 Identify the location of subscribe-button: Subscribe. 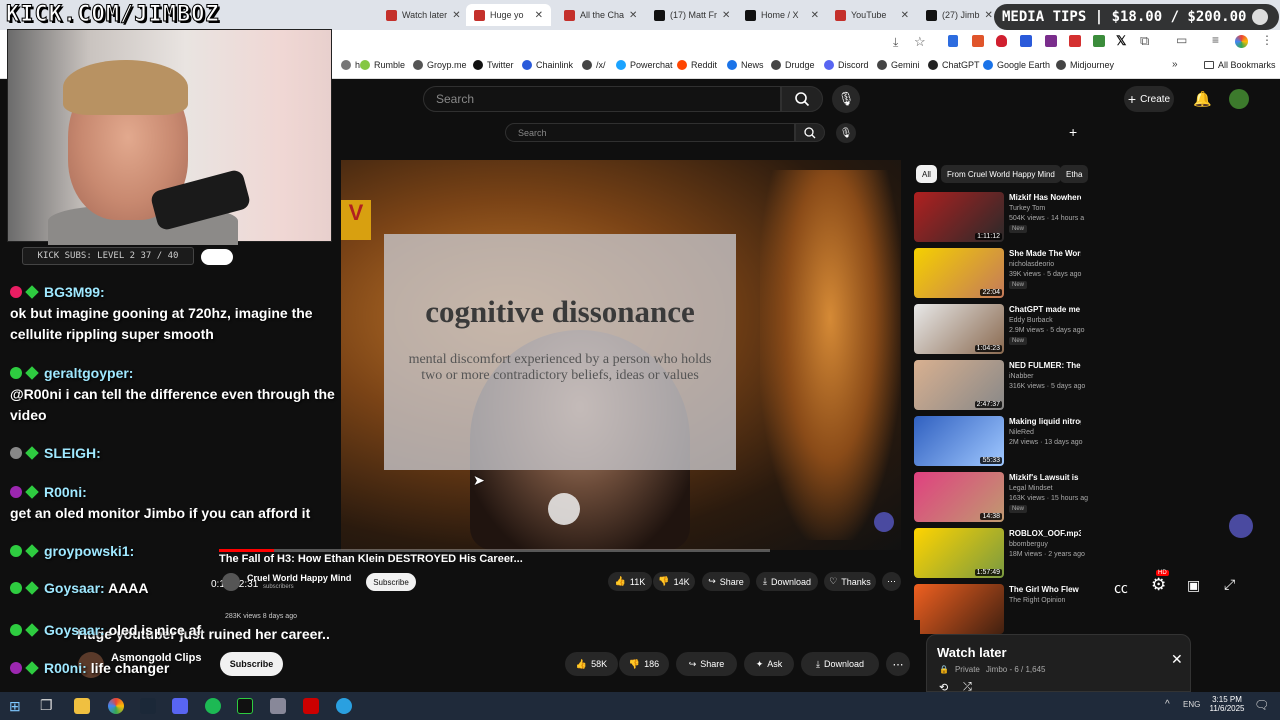
(391, 582).